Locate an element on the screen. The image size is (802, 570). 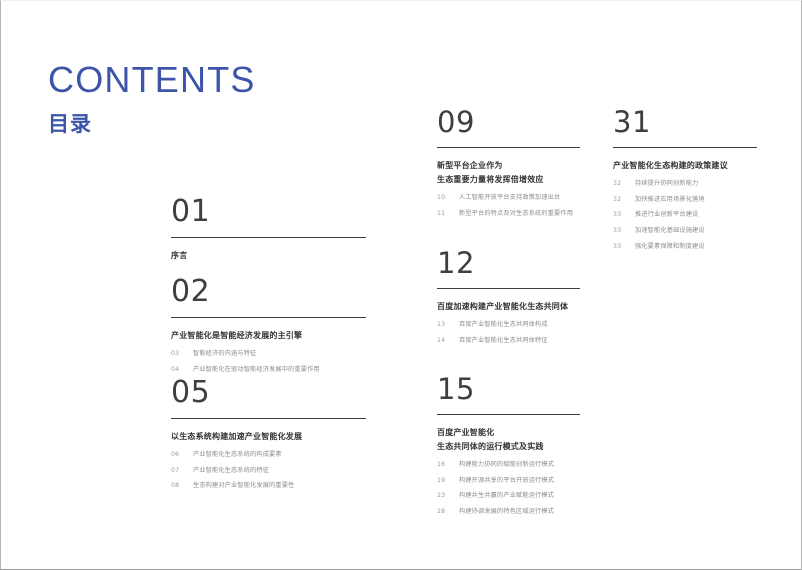
toc-sub-item: 33 强化要素保障和制度建设 is located at coordinates (685, 247).